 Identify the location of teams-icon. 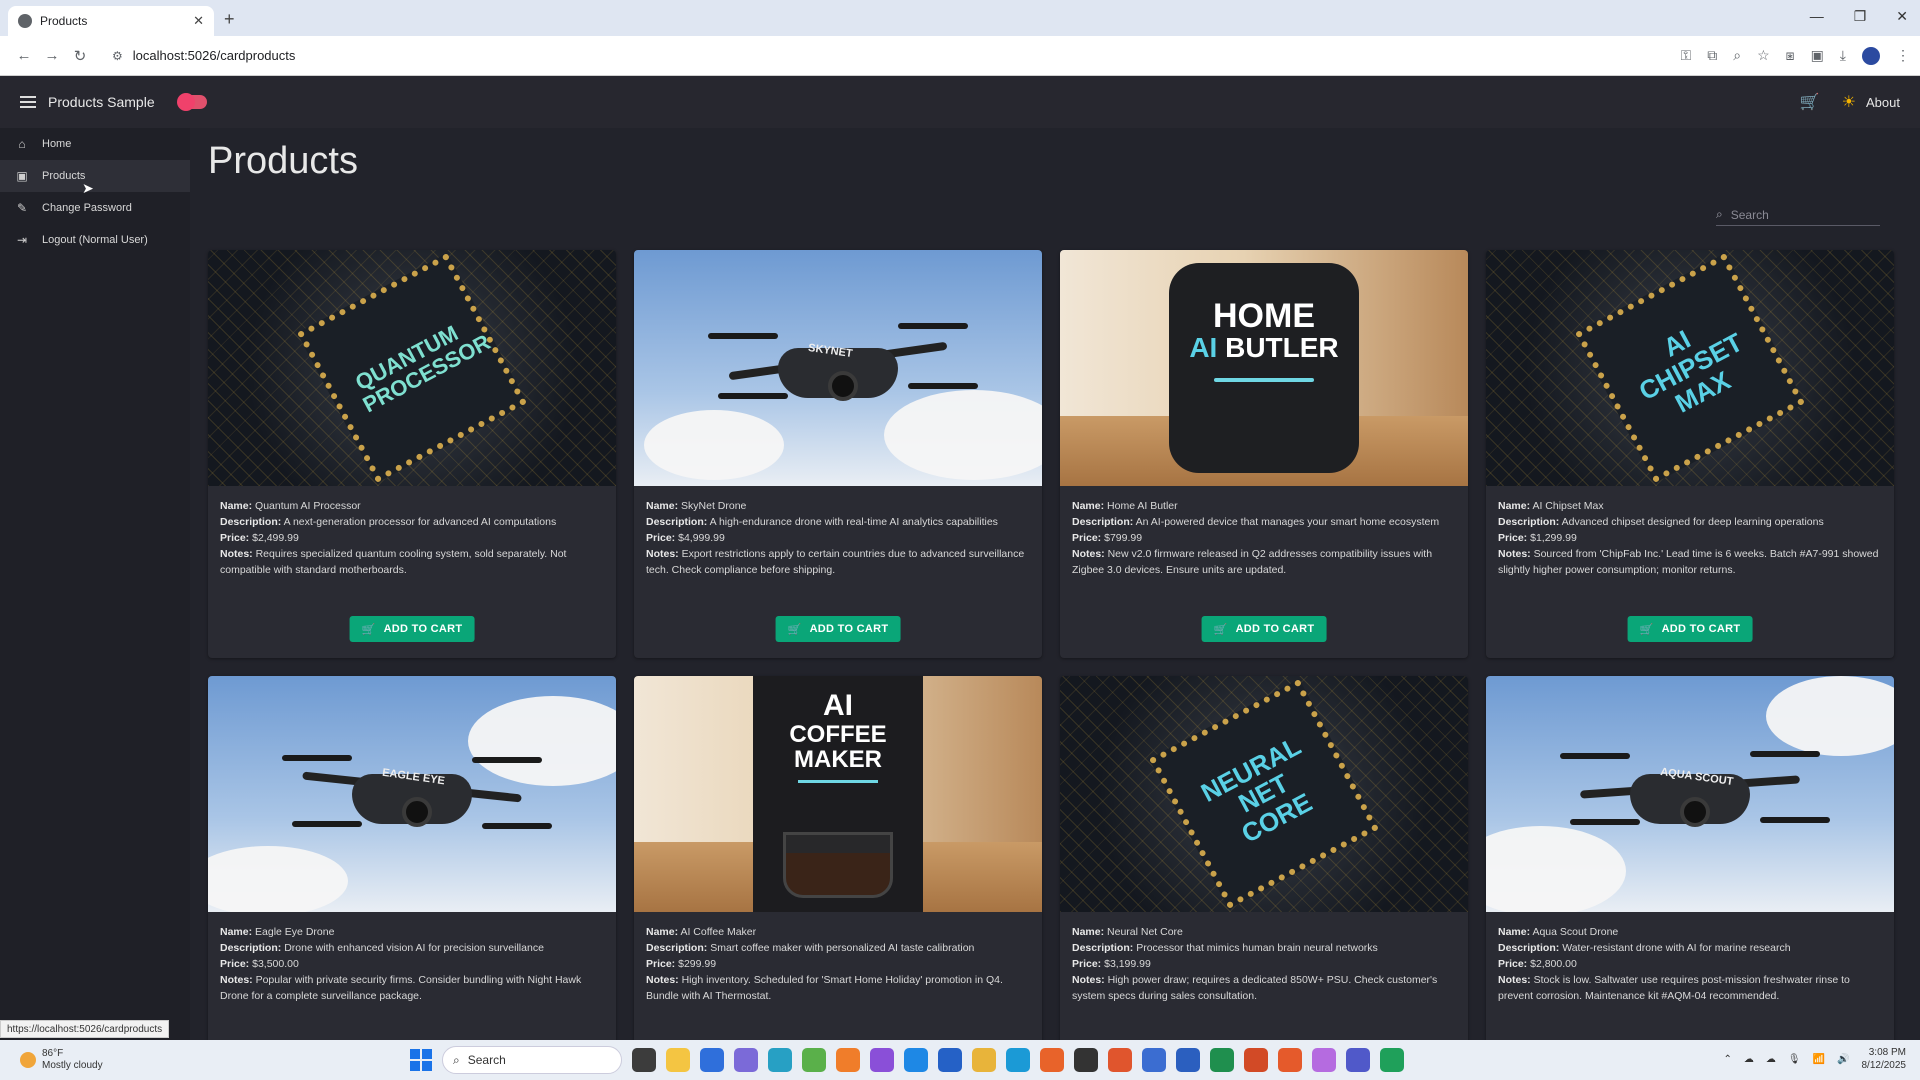
(1358, 1060).